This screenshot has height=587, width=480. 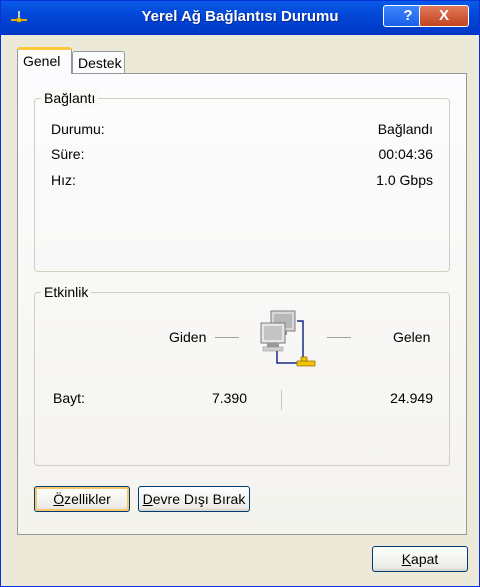 I want to click on disable-button: Devre Dışı Bırak, so click(x=194, y=499).